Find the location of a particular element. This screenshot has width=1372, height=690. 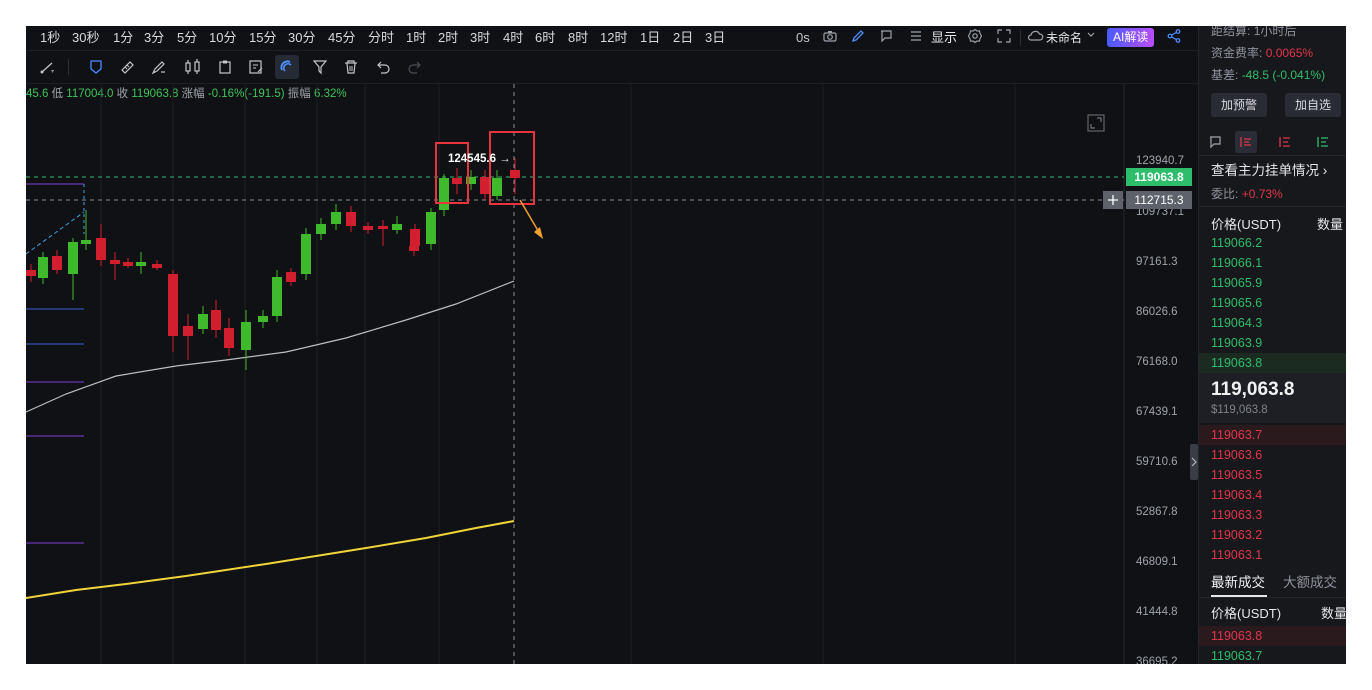

magnet-icon is located at coordinates (287, 67).